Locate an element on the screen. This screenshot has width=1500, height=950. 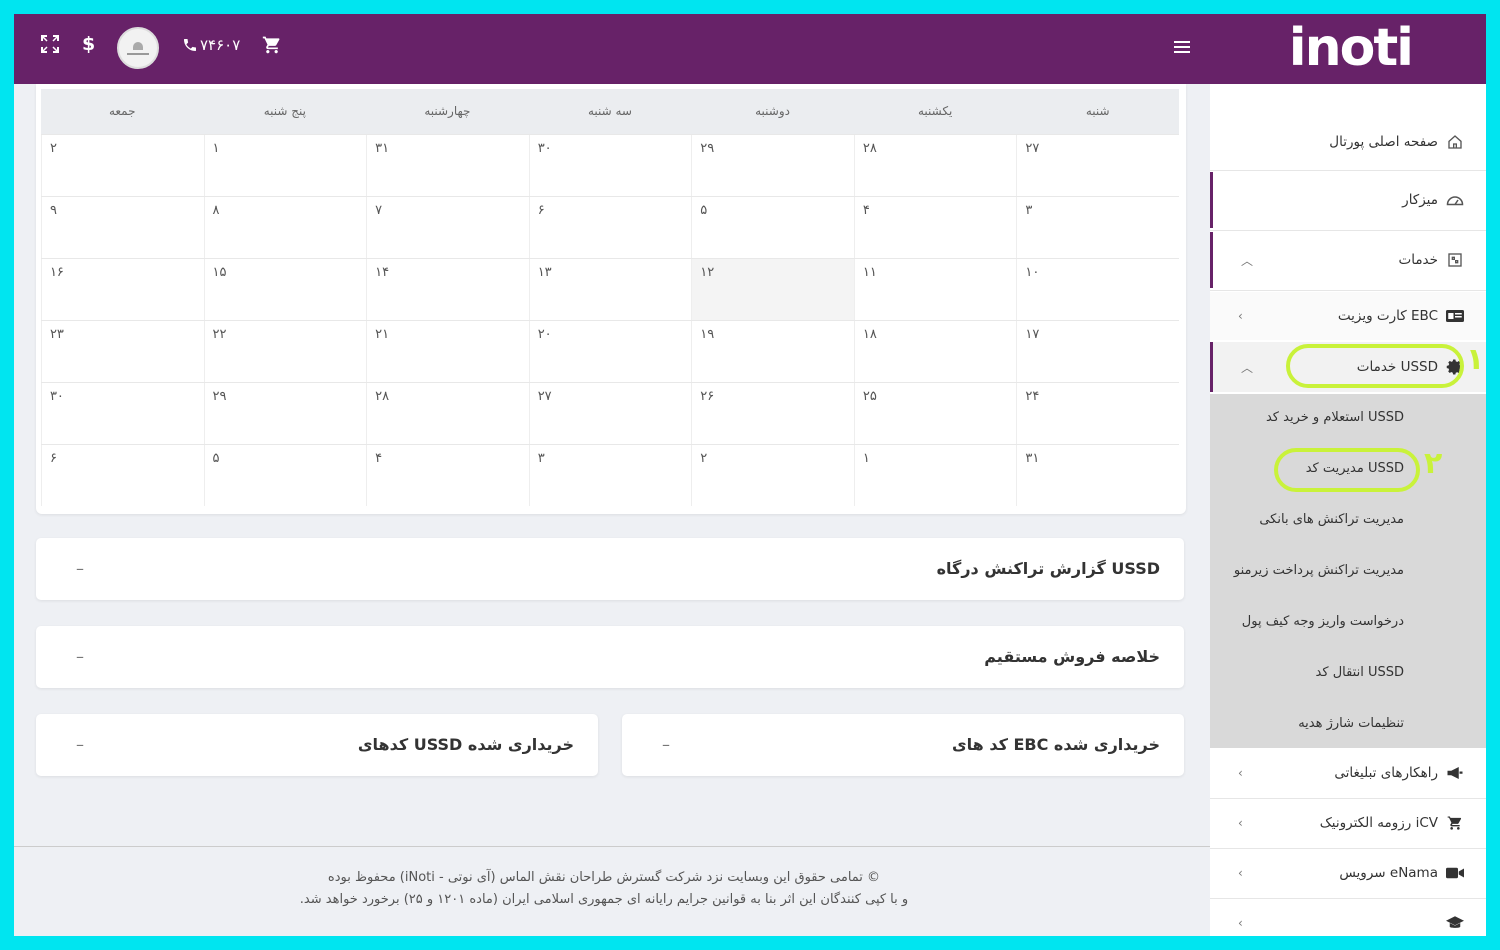
sidebar-item-home: صفحه اصلی پورتال is located at coordinates (1348, 142).